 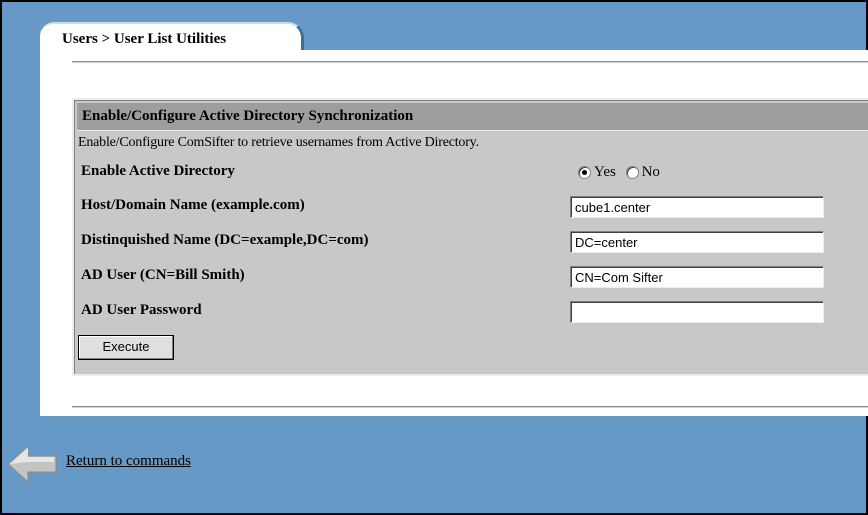 I want to click on tab-label: Users > User List Utilities, so click(x=144, y=39).